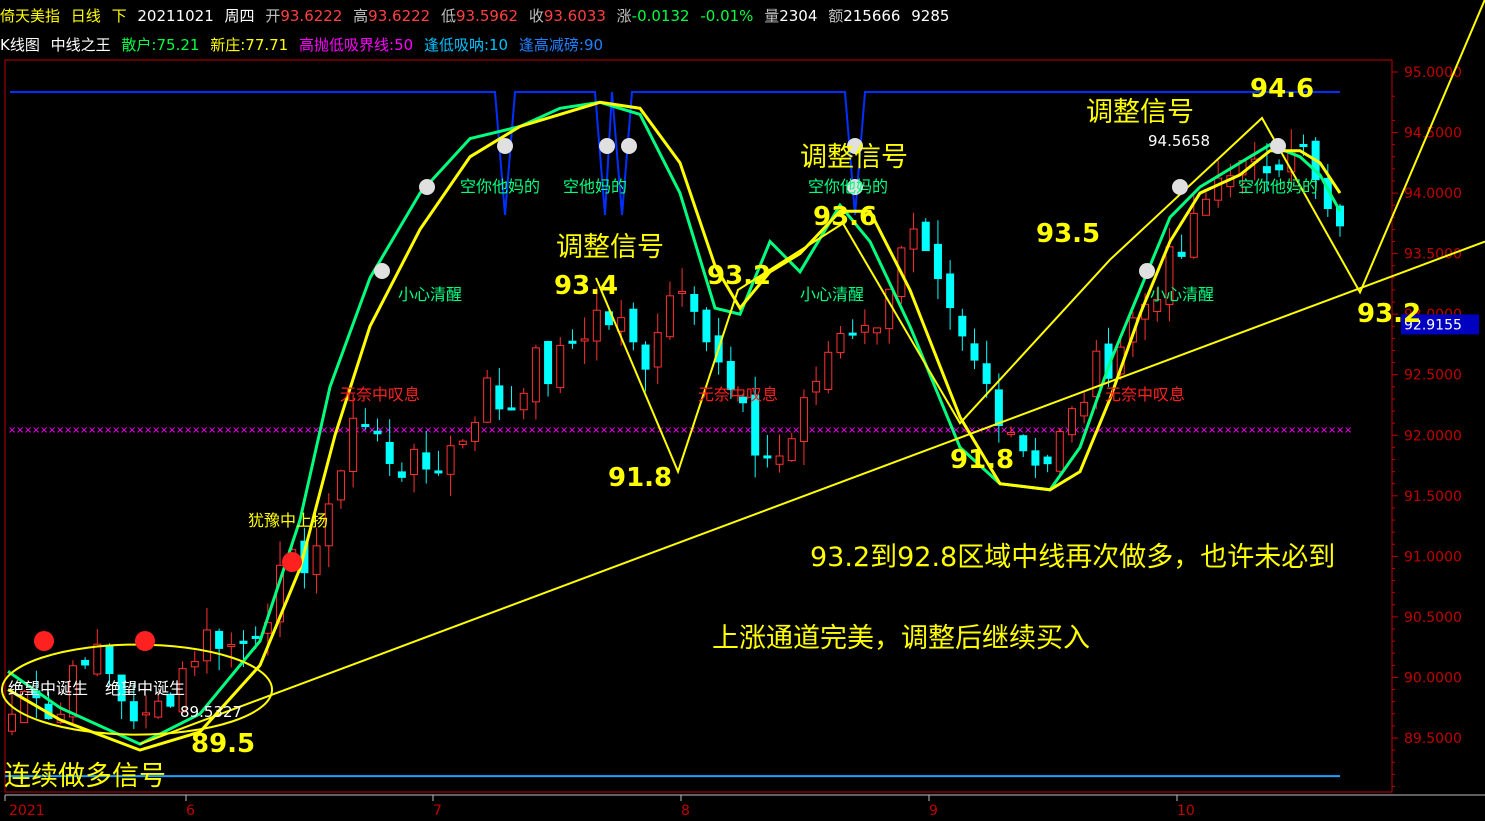  What do you see at coordinates (1282, 89) in the screenshot?
I see `price-label: 94.6` at bounding box center [1282, 89].